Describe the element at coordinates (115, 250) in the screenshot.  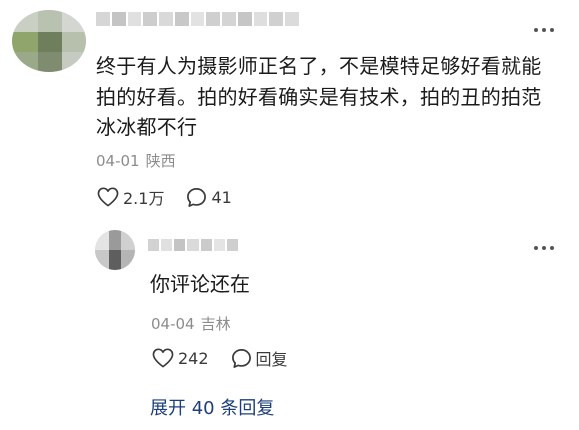
I see `reply-avatar` at that location.